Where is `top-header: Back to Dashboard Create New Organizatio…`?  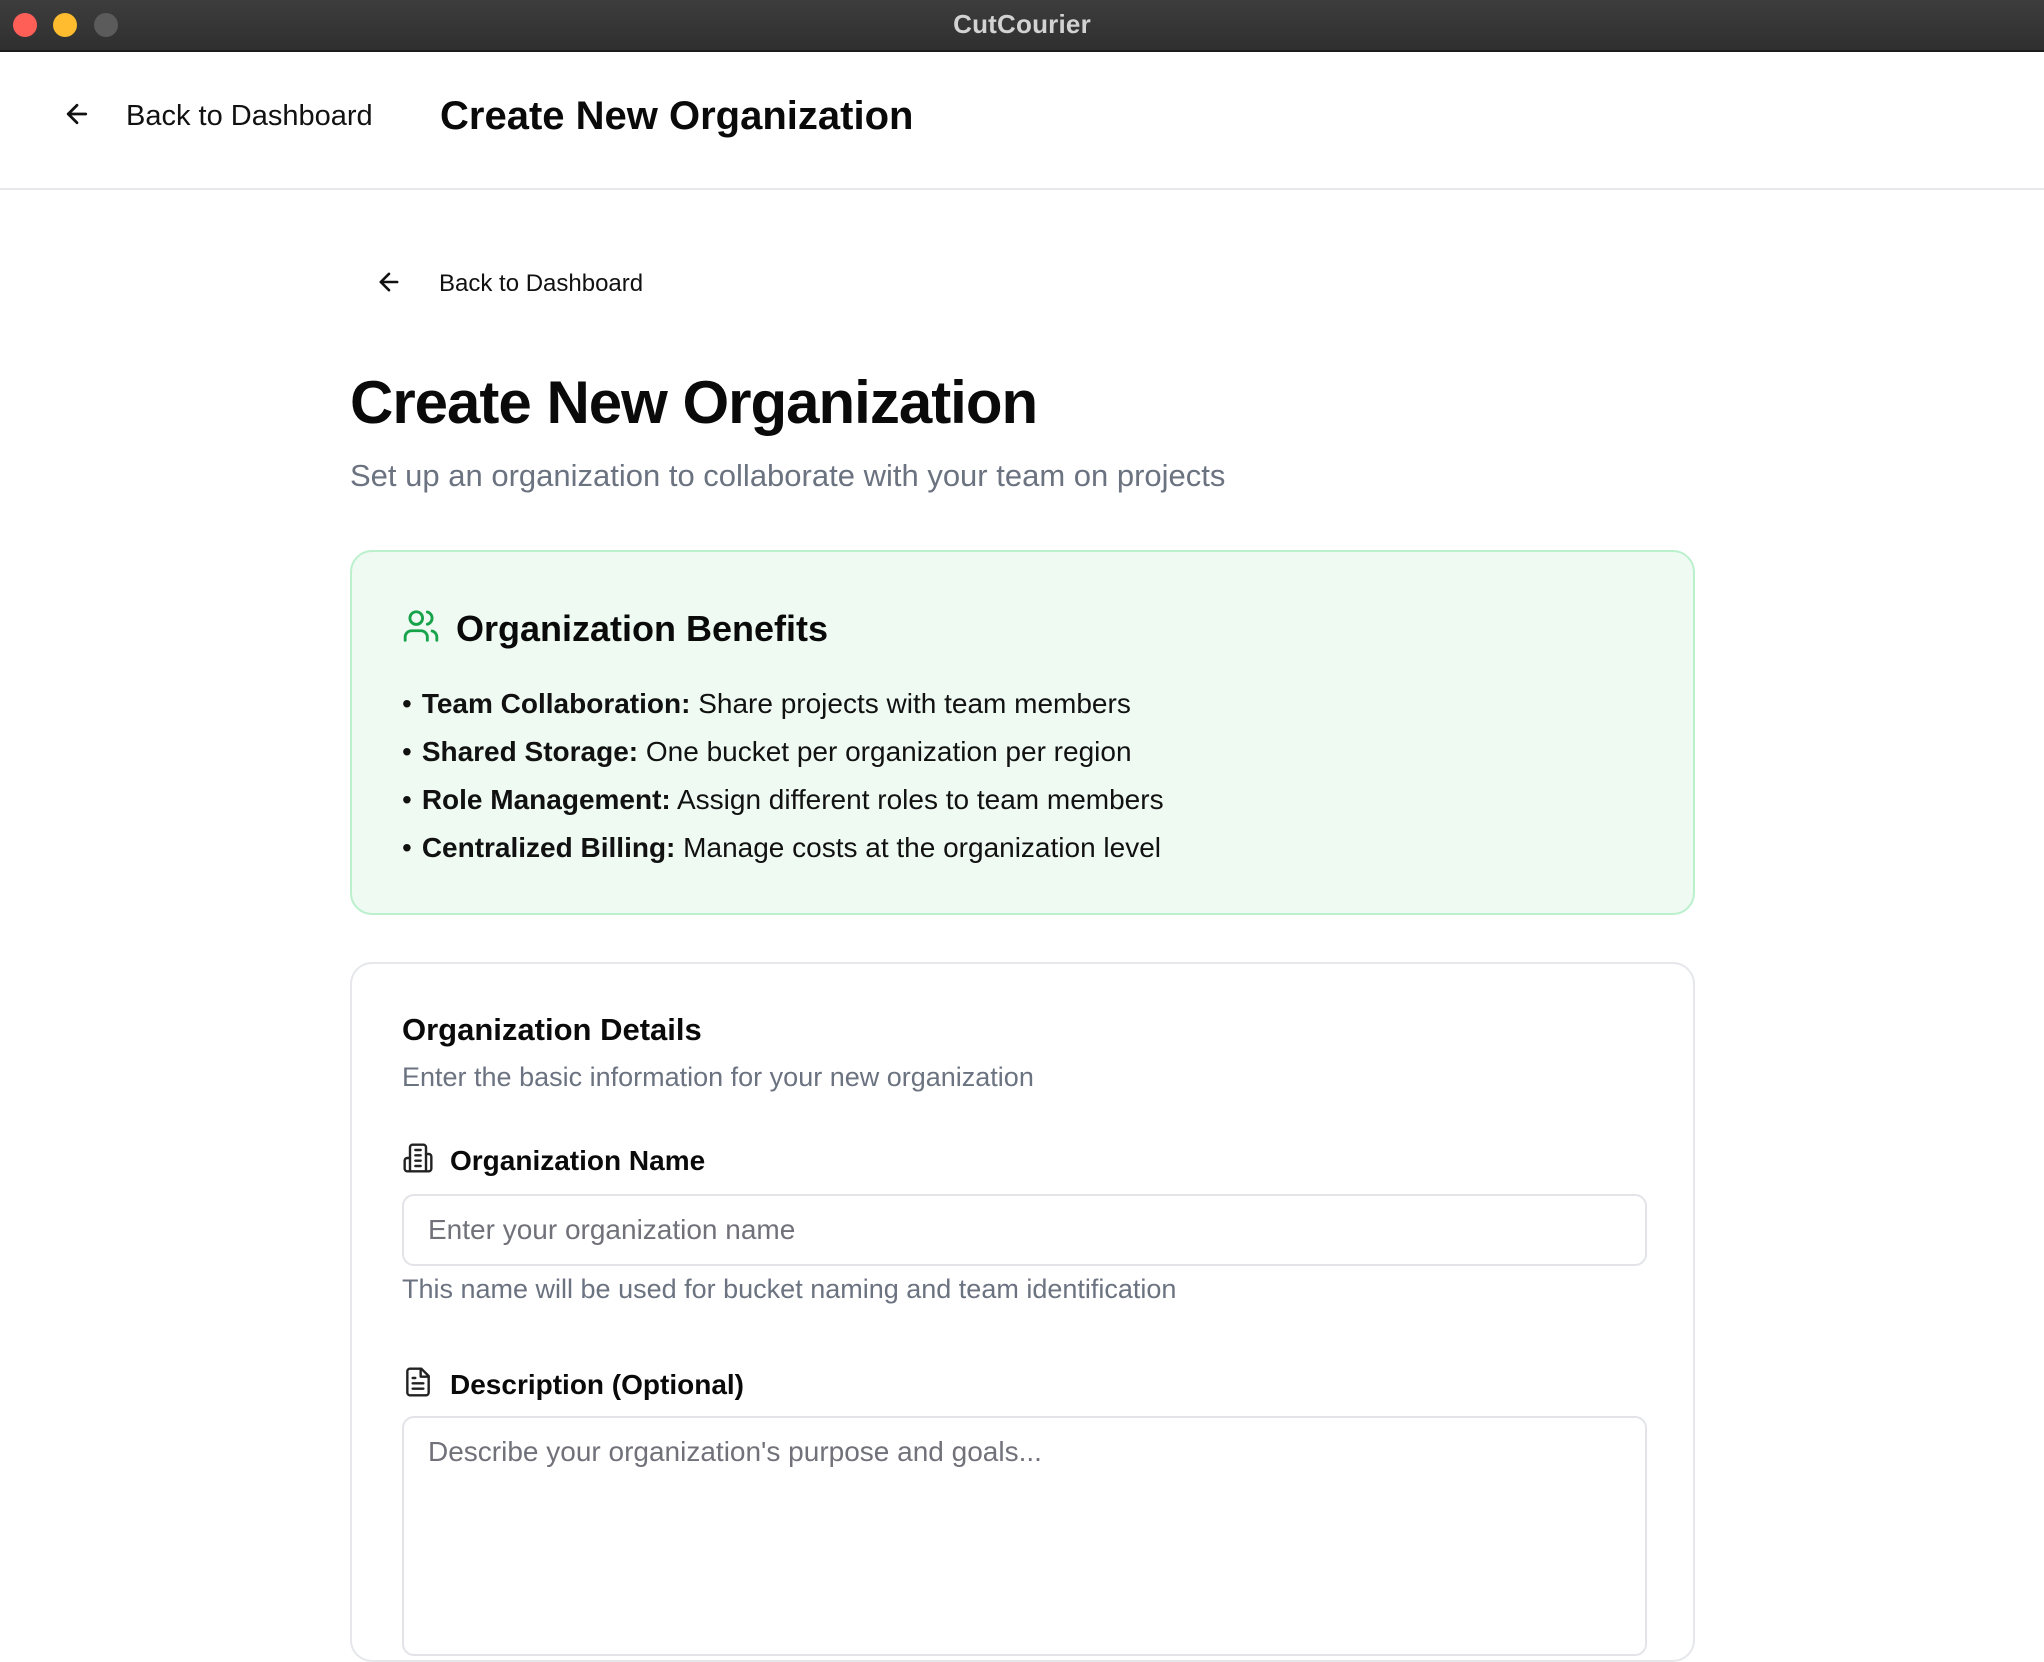 top-header: Back to Dashboard Create New Organizatio… is located at coordinates (1022, 121).